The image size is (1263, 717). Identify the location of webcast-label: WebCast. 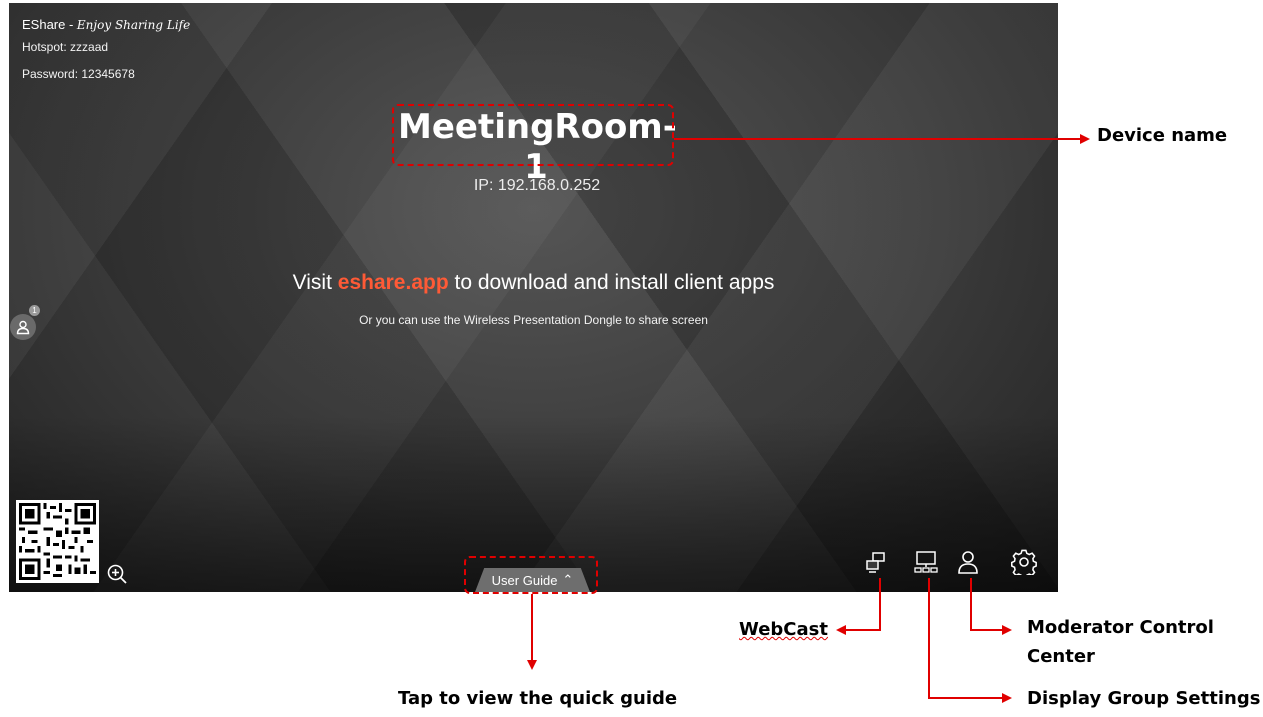
(783, 629).